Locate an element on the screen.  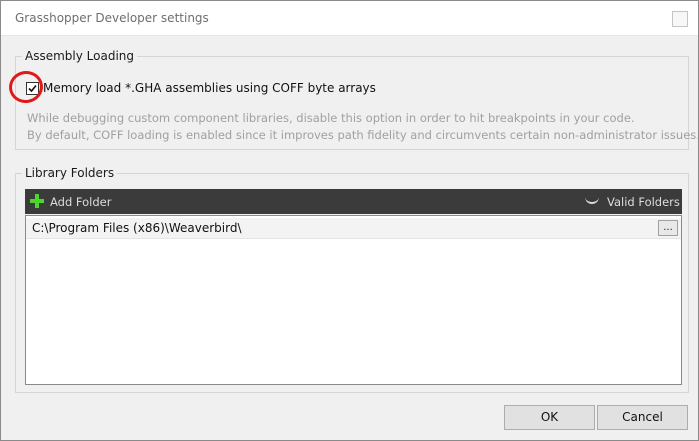
valid-folders-icon is located at coordinates (592, 200).